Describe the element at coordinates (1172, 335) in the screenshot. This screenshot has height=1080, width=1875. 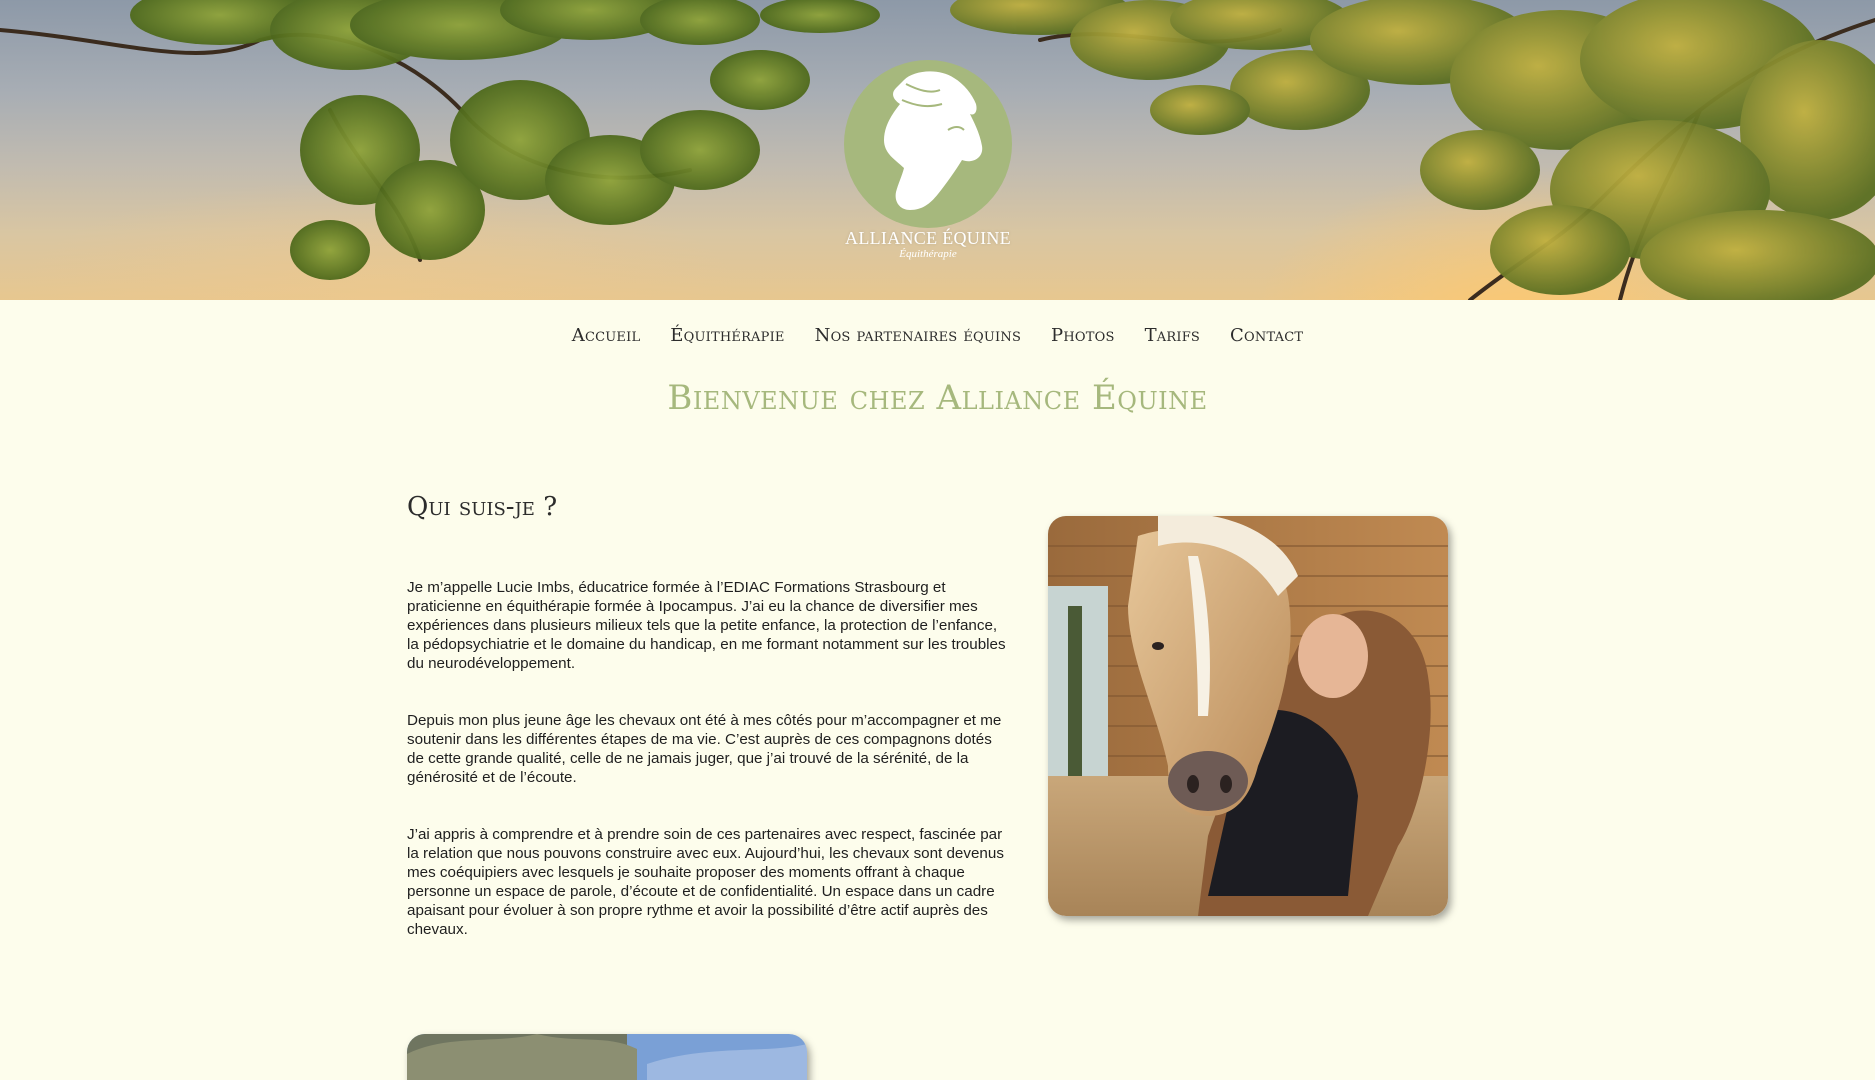
I see `nav-item-tarifs: Tarifs` at that location.